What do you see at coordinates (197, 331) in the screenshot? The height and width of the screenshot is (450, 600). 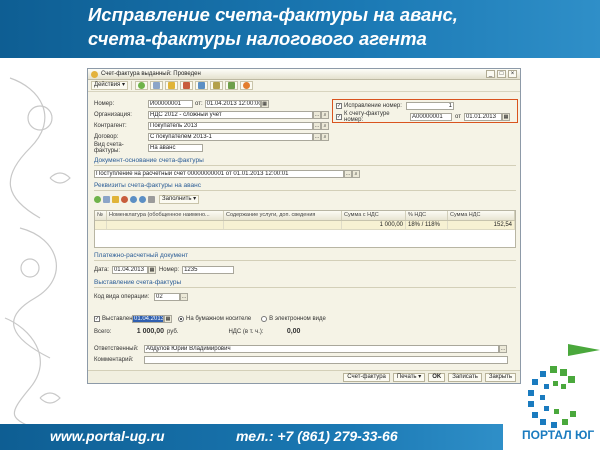 I see `totals-row: Всего: 1 000,00 руб. НДС (в т. ч.): 0,00` at bounding box center [197, 331].